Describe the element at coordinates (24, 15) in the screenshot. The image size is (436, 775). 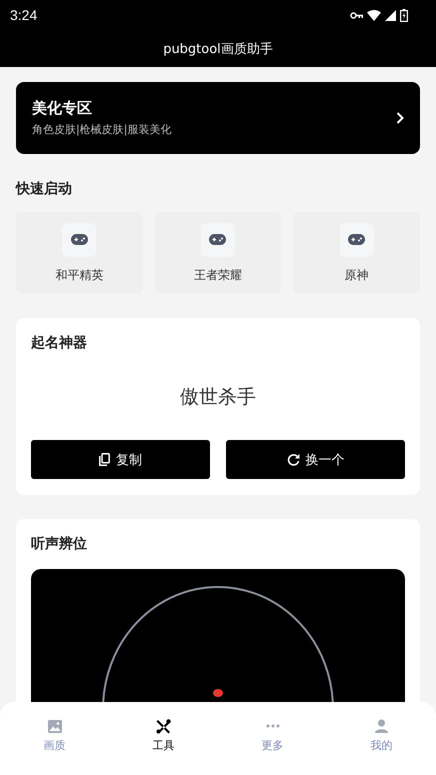
I see `status-time: 3:24` at that location.